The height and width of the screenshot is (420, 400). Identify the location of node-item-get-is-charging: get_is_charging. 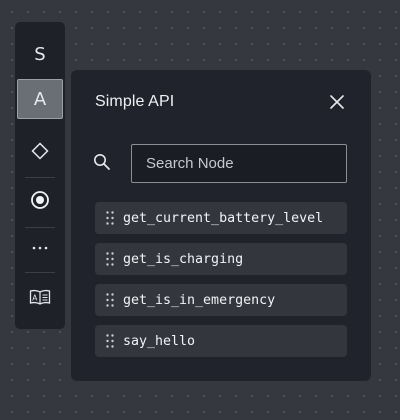
(221, 259).